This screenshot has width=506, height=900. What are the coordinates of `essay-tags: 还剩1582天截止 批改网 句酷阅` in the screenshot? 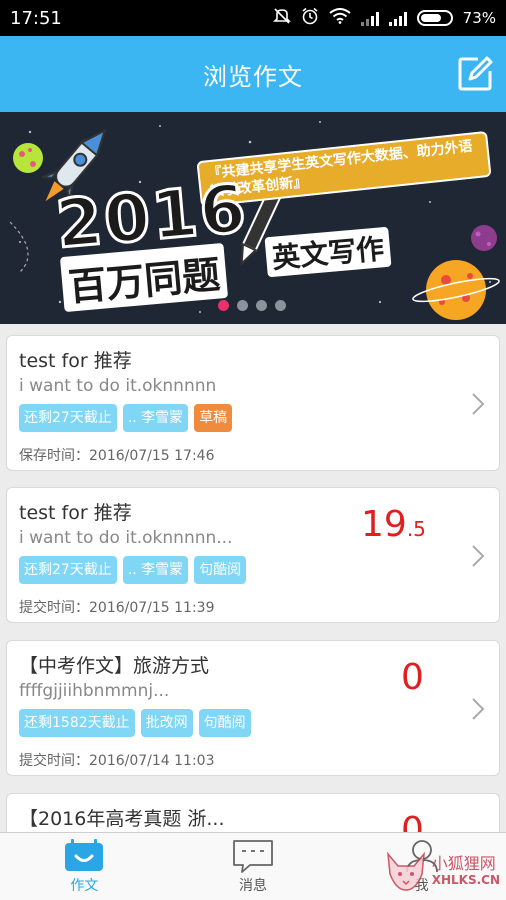 It's located at (135, 723).